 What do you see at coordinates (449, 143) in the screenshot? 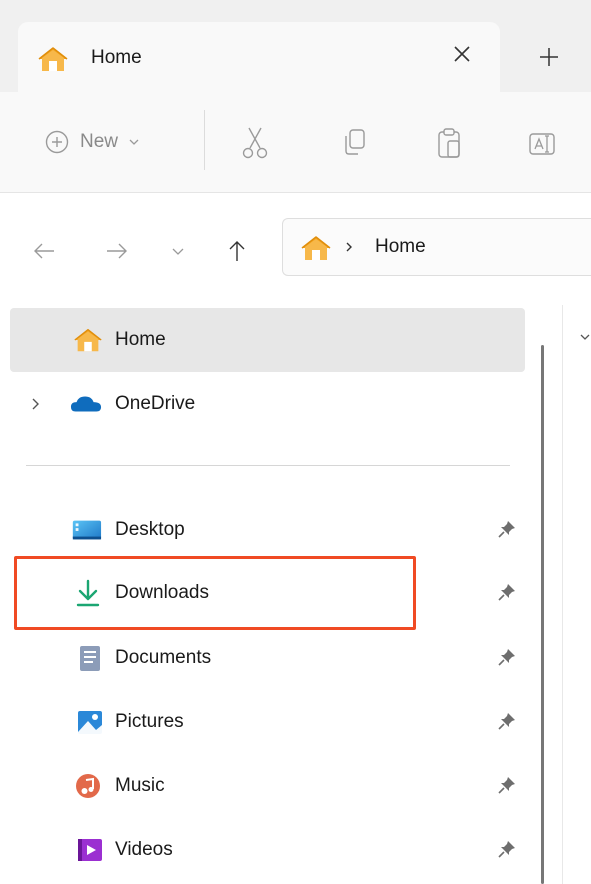
I see `paste-icon` at bounding box center [449, 143].